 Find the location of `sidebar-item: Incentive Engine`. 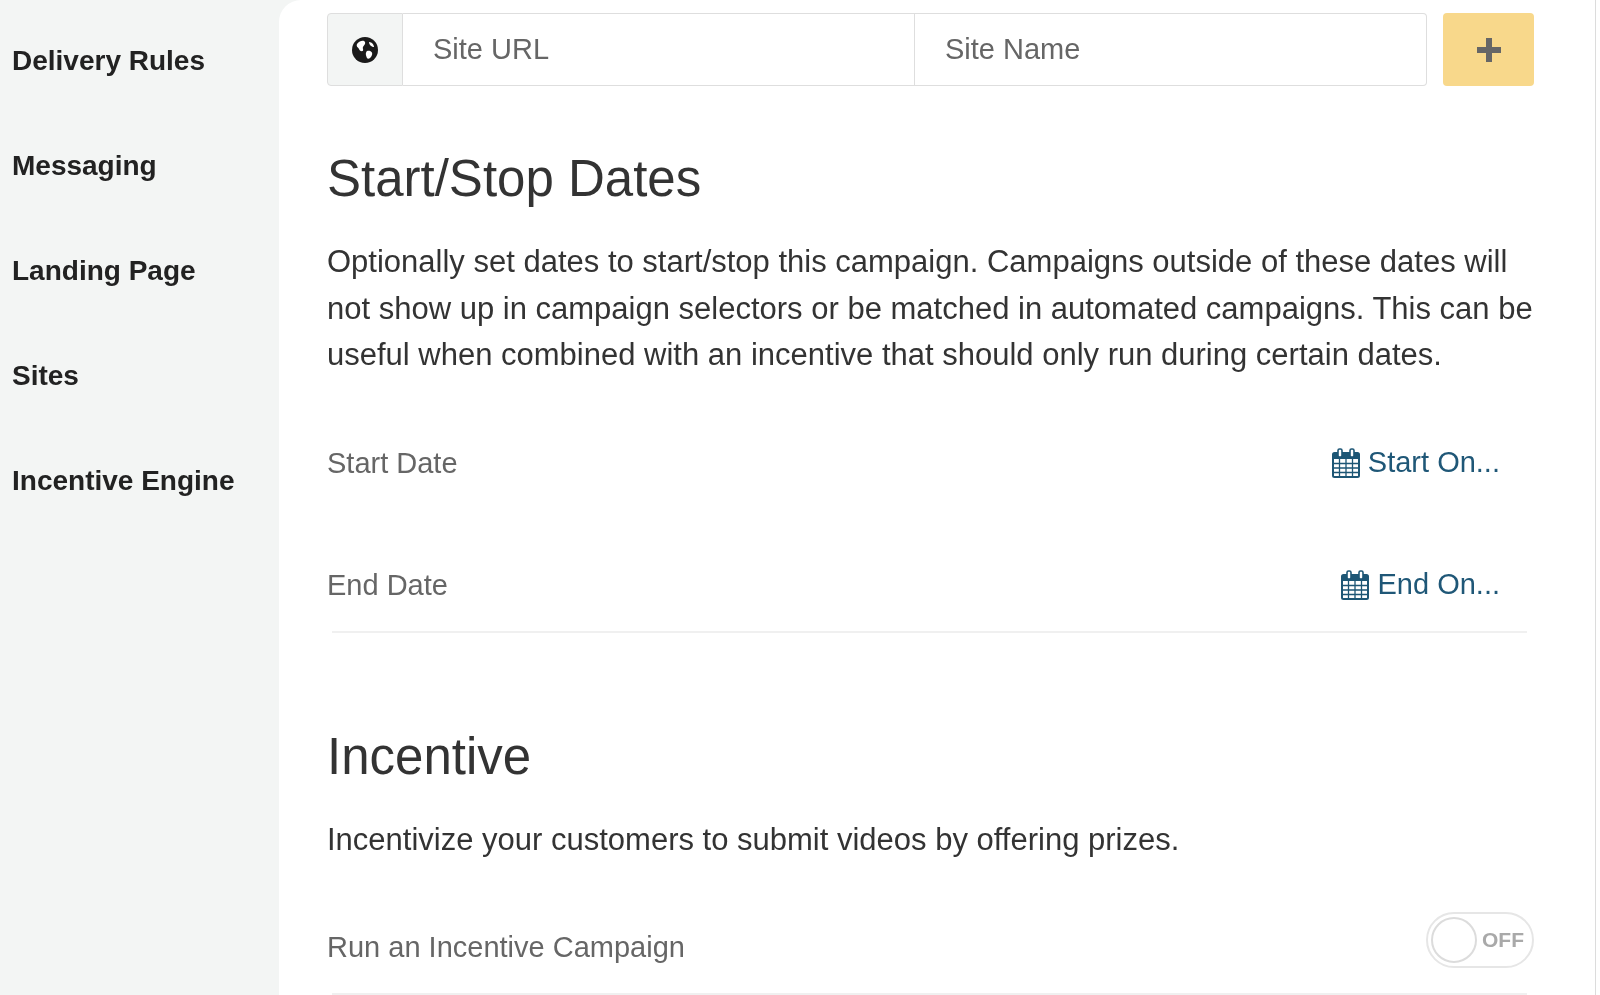

sidebar-item: Incentive Engine is located at coordinates (117, 481).